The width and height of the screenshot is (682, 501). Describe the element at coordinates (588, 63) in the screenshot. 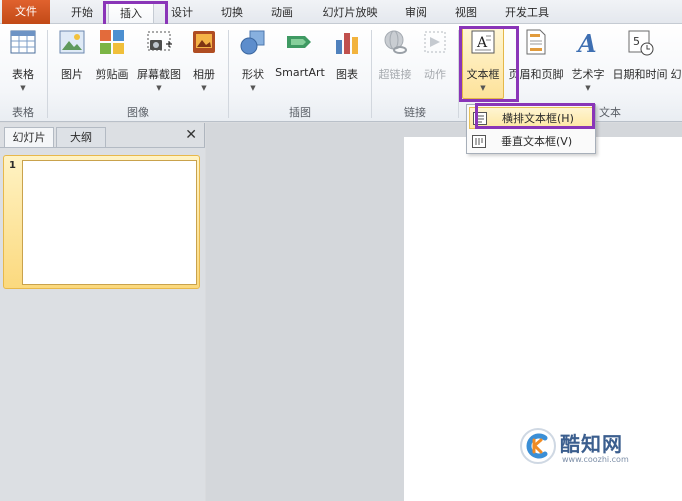

I see `wordart-button: A 艺术字 ▼` at that location.